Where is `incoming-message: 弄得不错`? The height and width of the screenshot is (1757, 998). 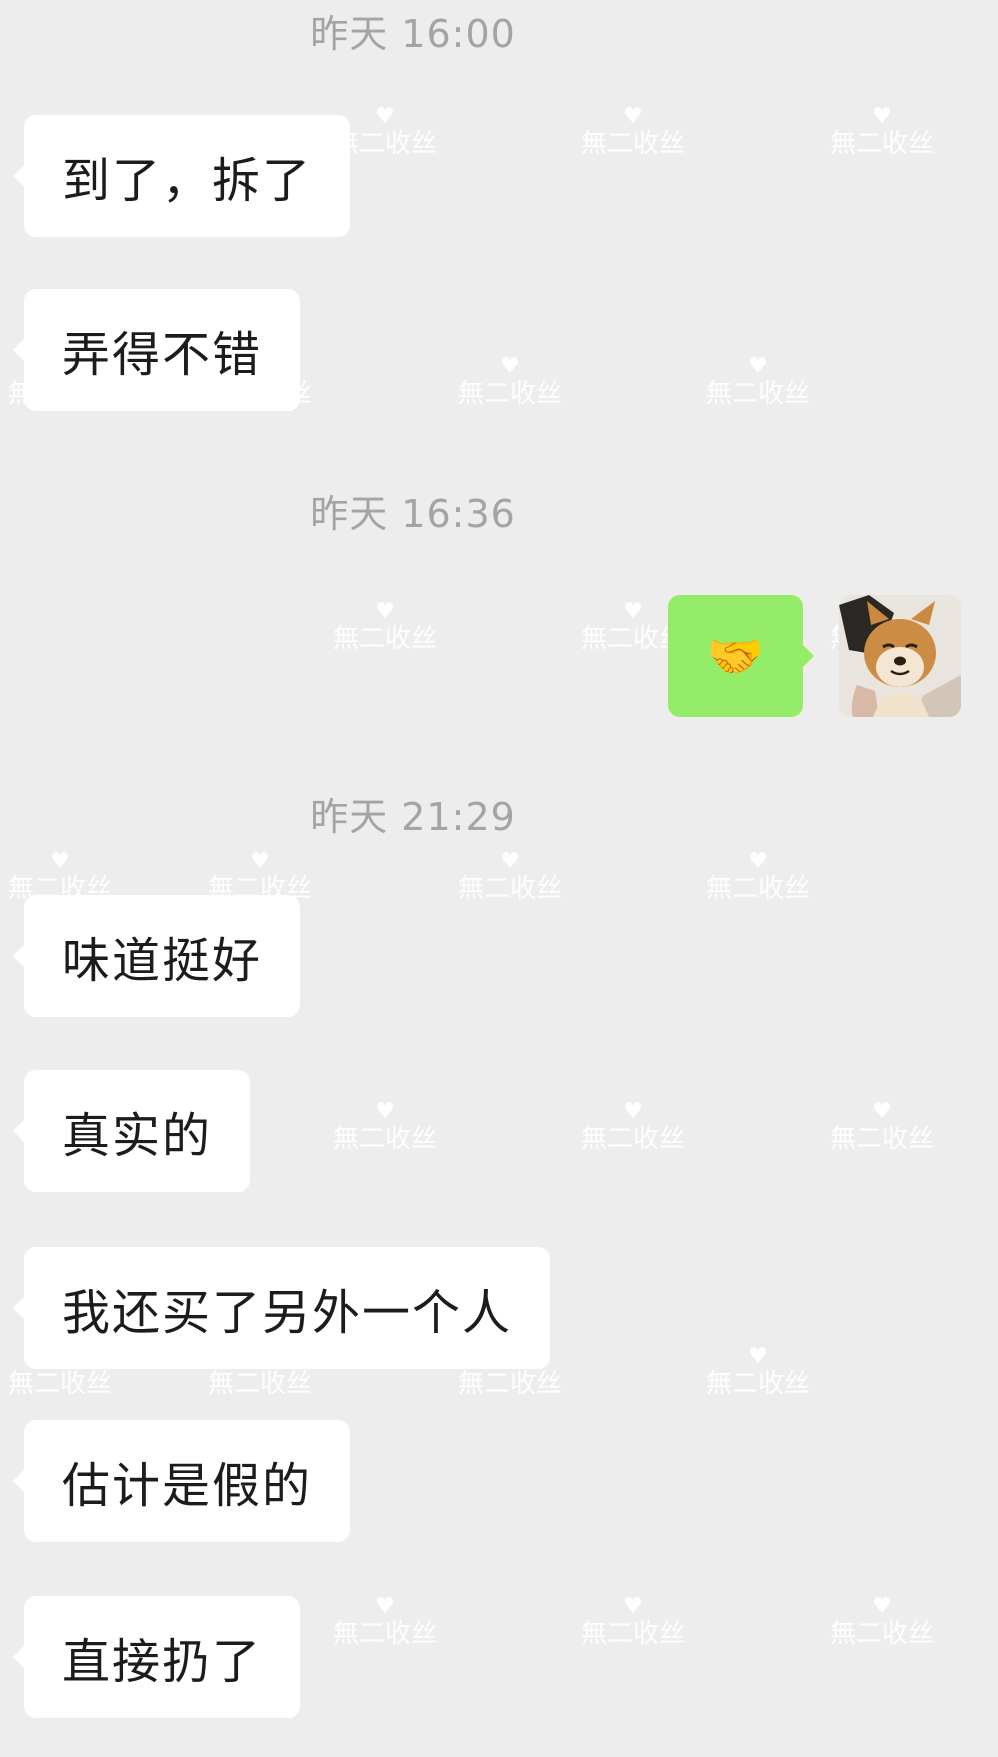 incoming-message: 弄得不错 is located at coordinates (156, 350).